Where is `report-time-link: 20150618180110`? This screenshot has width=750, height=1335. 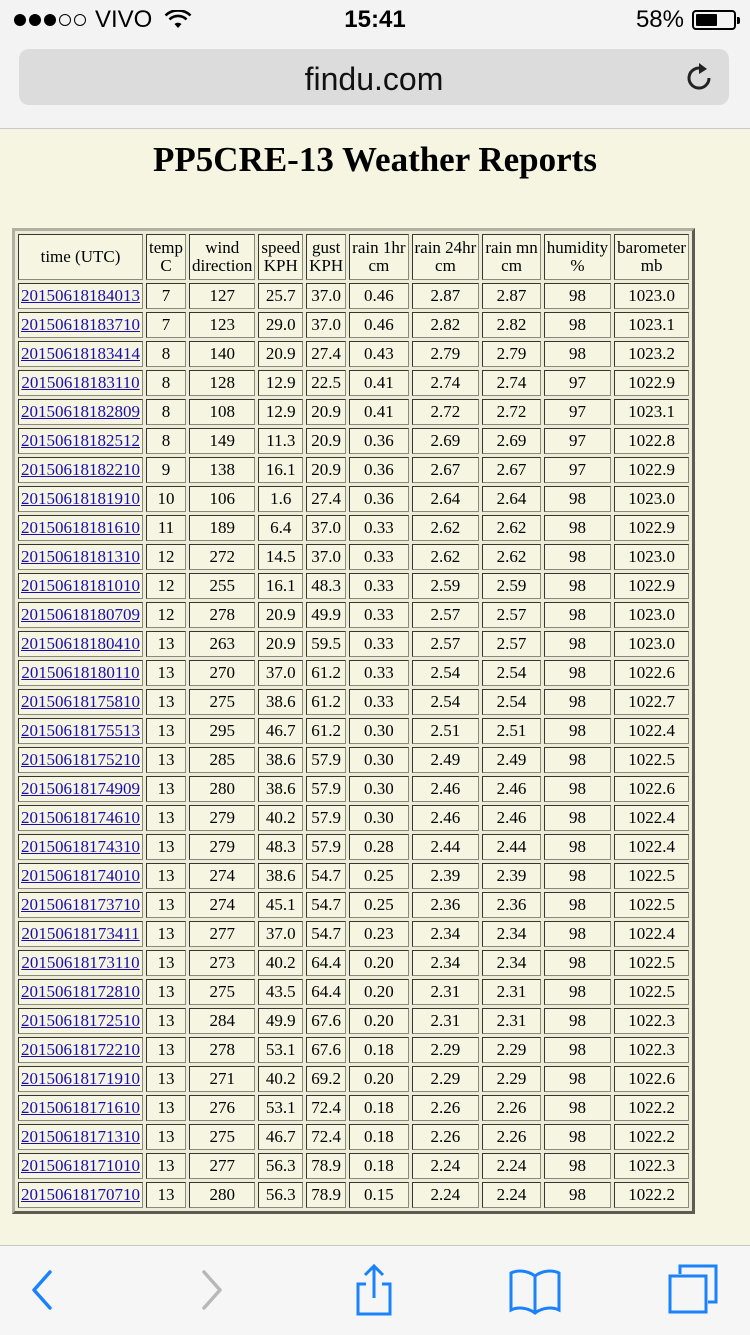 report-time-link: 20150618180110 is located at coordinates (80, 672).